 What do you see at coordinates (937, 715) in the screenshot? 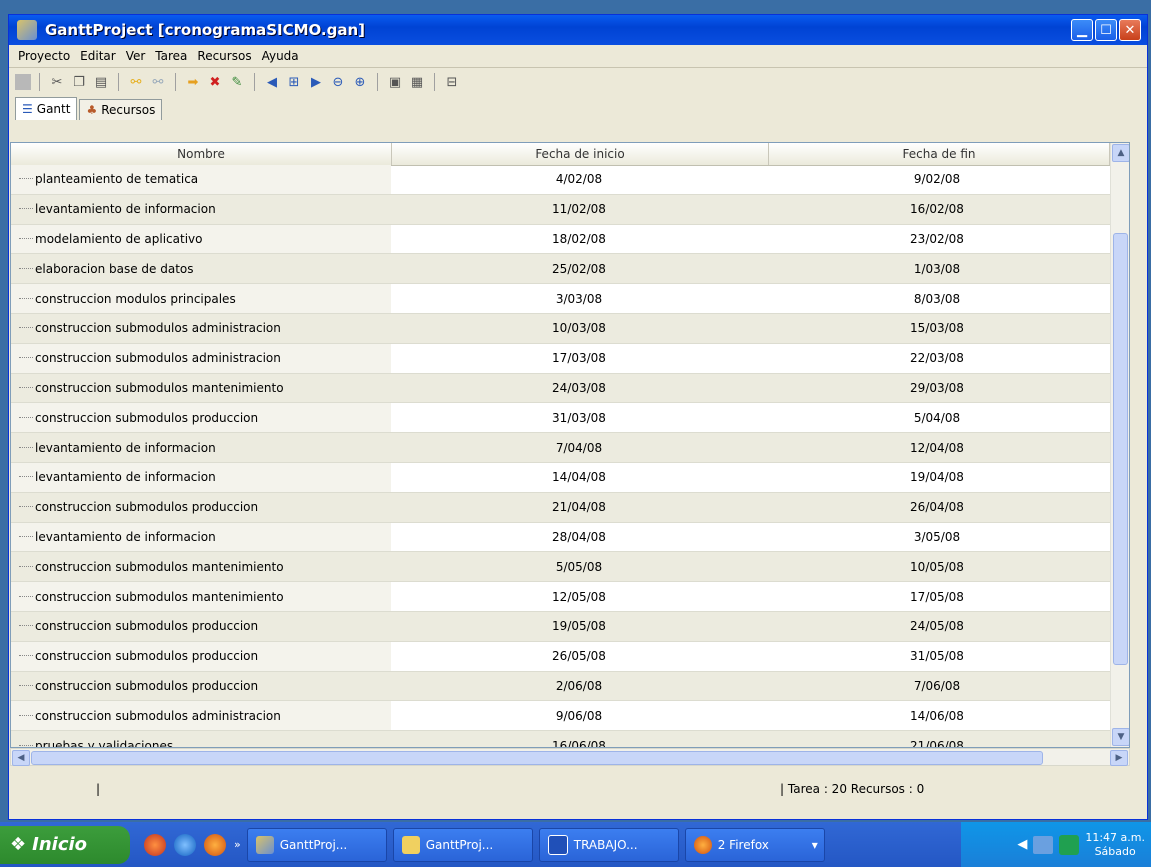
I see `end-date-cell: 14/06/08` at bounding box center [937, 715].